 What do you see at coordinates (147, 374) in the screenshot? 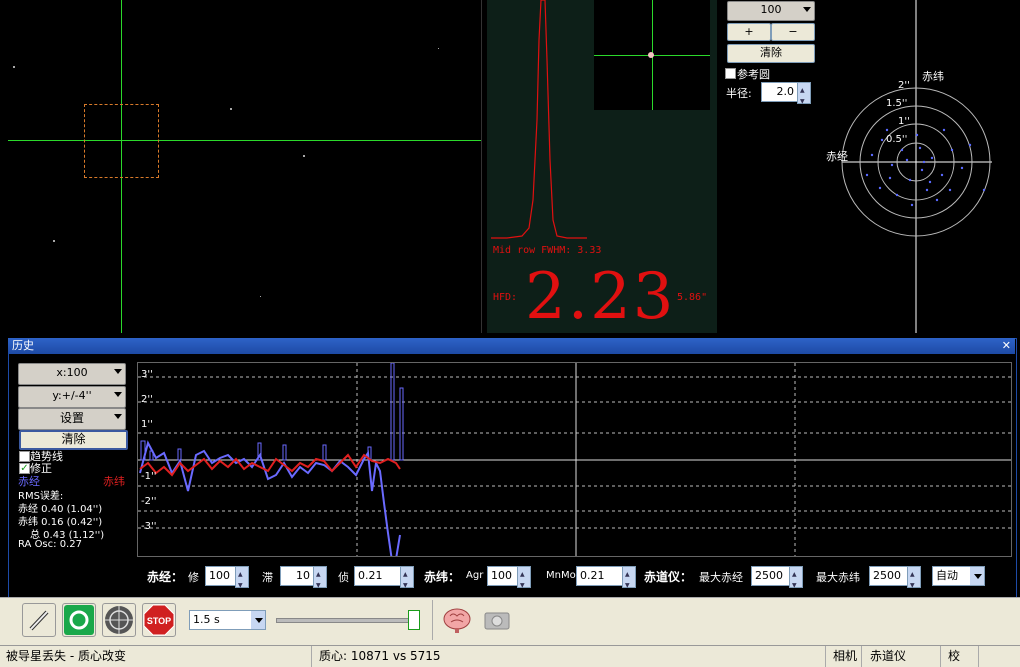
I see `y-tick: 3''` at bounding box center [147, 374].